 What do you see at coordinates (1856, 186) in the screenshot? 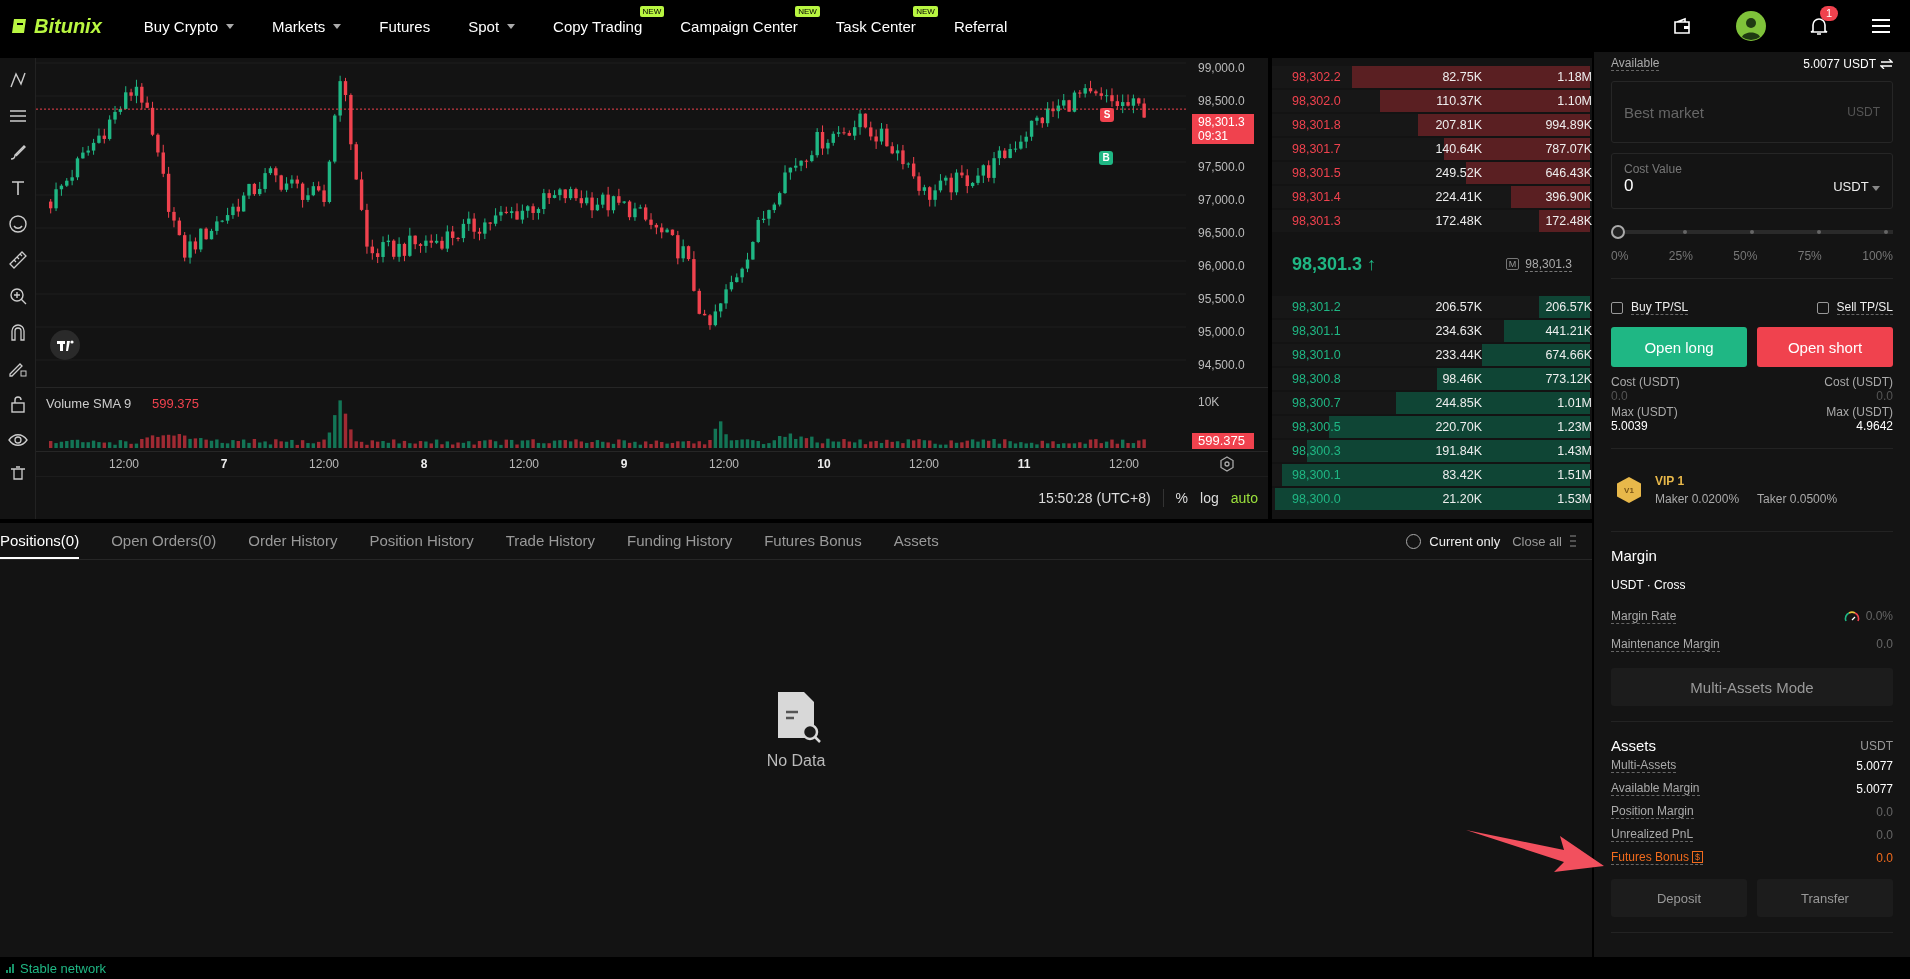
I see `unit-dropdown: USDT` at bounding box center [1856, 186].